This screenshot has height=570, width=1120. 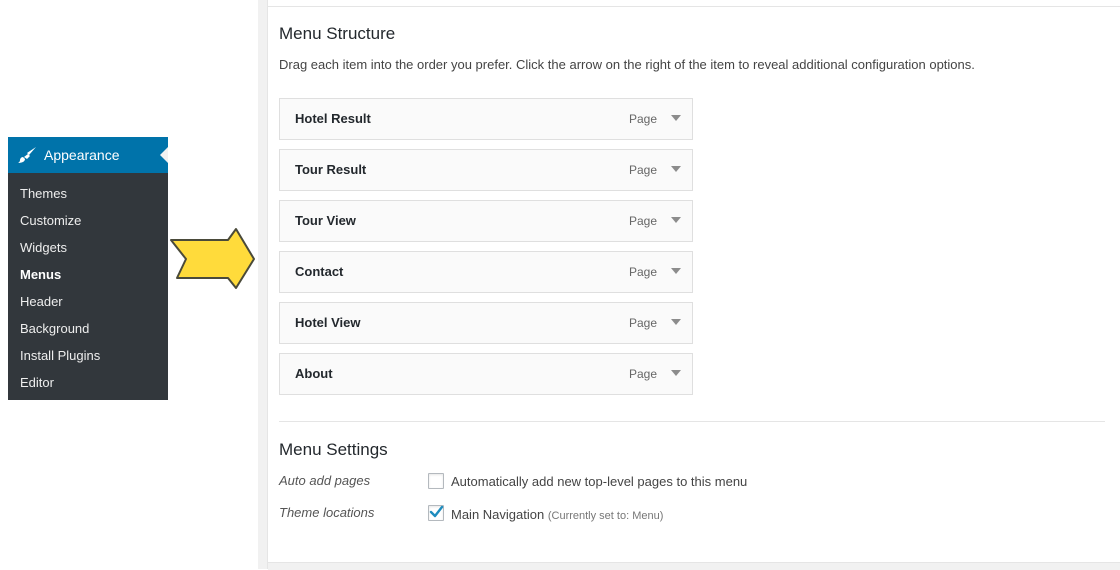 What do you see at coordinates (43, 194) in the screenshot?
I see `sidebar-item-themes: Themes` at bounding box center [43, 194].